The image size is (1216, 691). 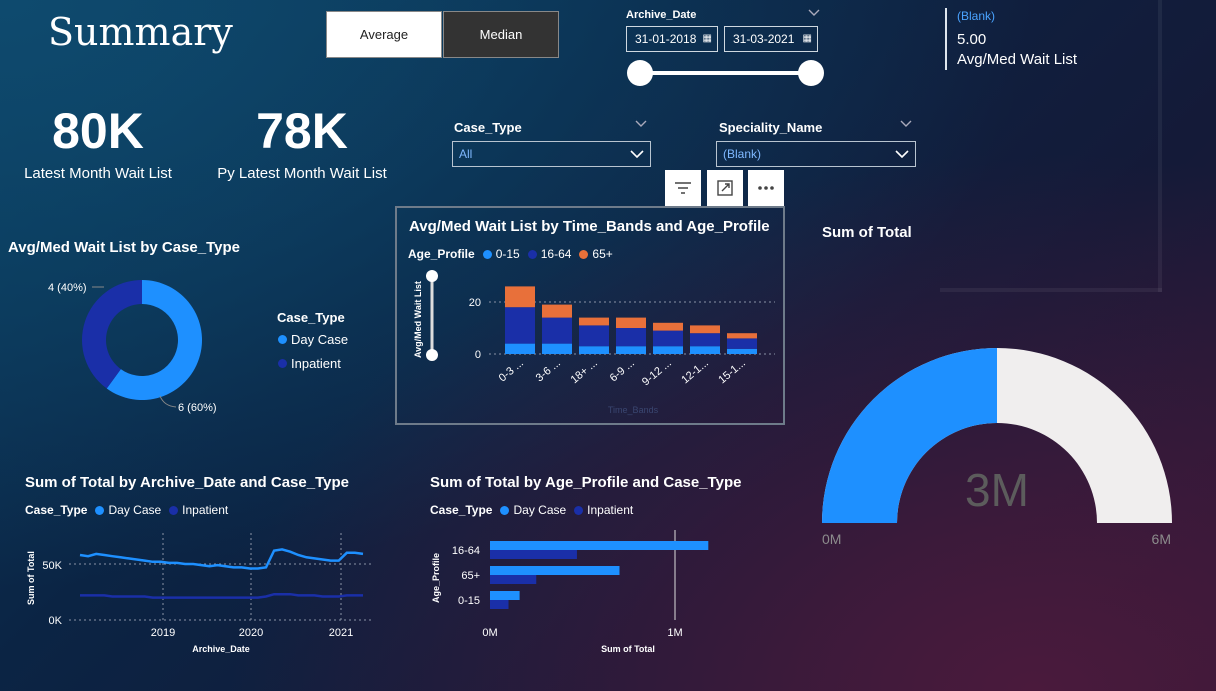 What do you see at coordinates (31, 578) in the screenshot?
I see `y-axis-label: Sum of Total` at bounding box center [31, 578].